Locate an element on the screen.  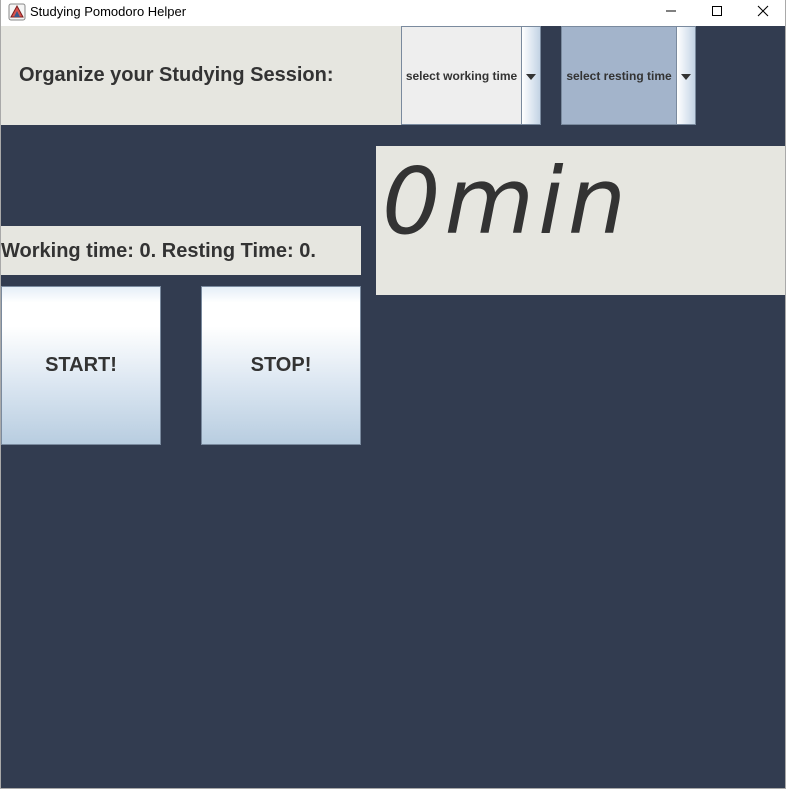
timer-panel: 0min is located at coordinates (580, 220).